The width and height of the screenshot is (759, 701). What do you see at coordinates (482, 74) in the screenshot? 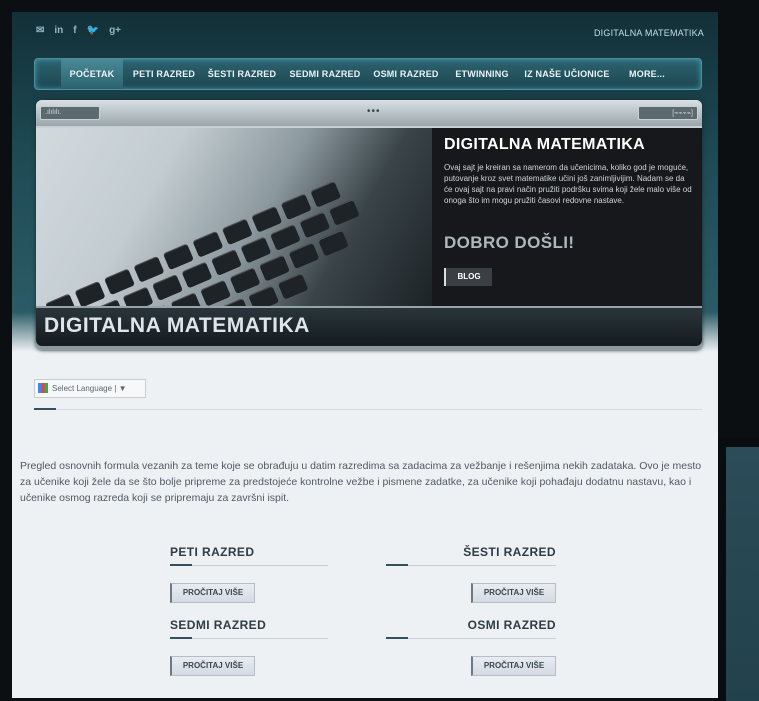
I see `nav-etwinning: ETWINNING` at bounding box center [482, 74].